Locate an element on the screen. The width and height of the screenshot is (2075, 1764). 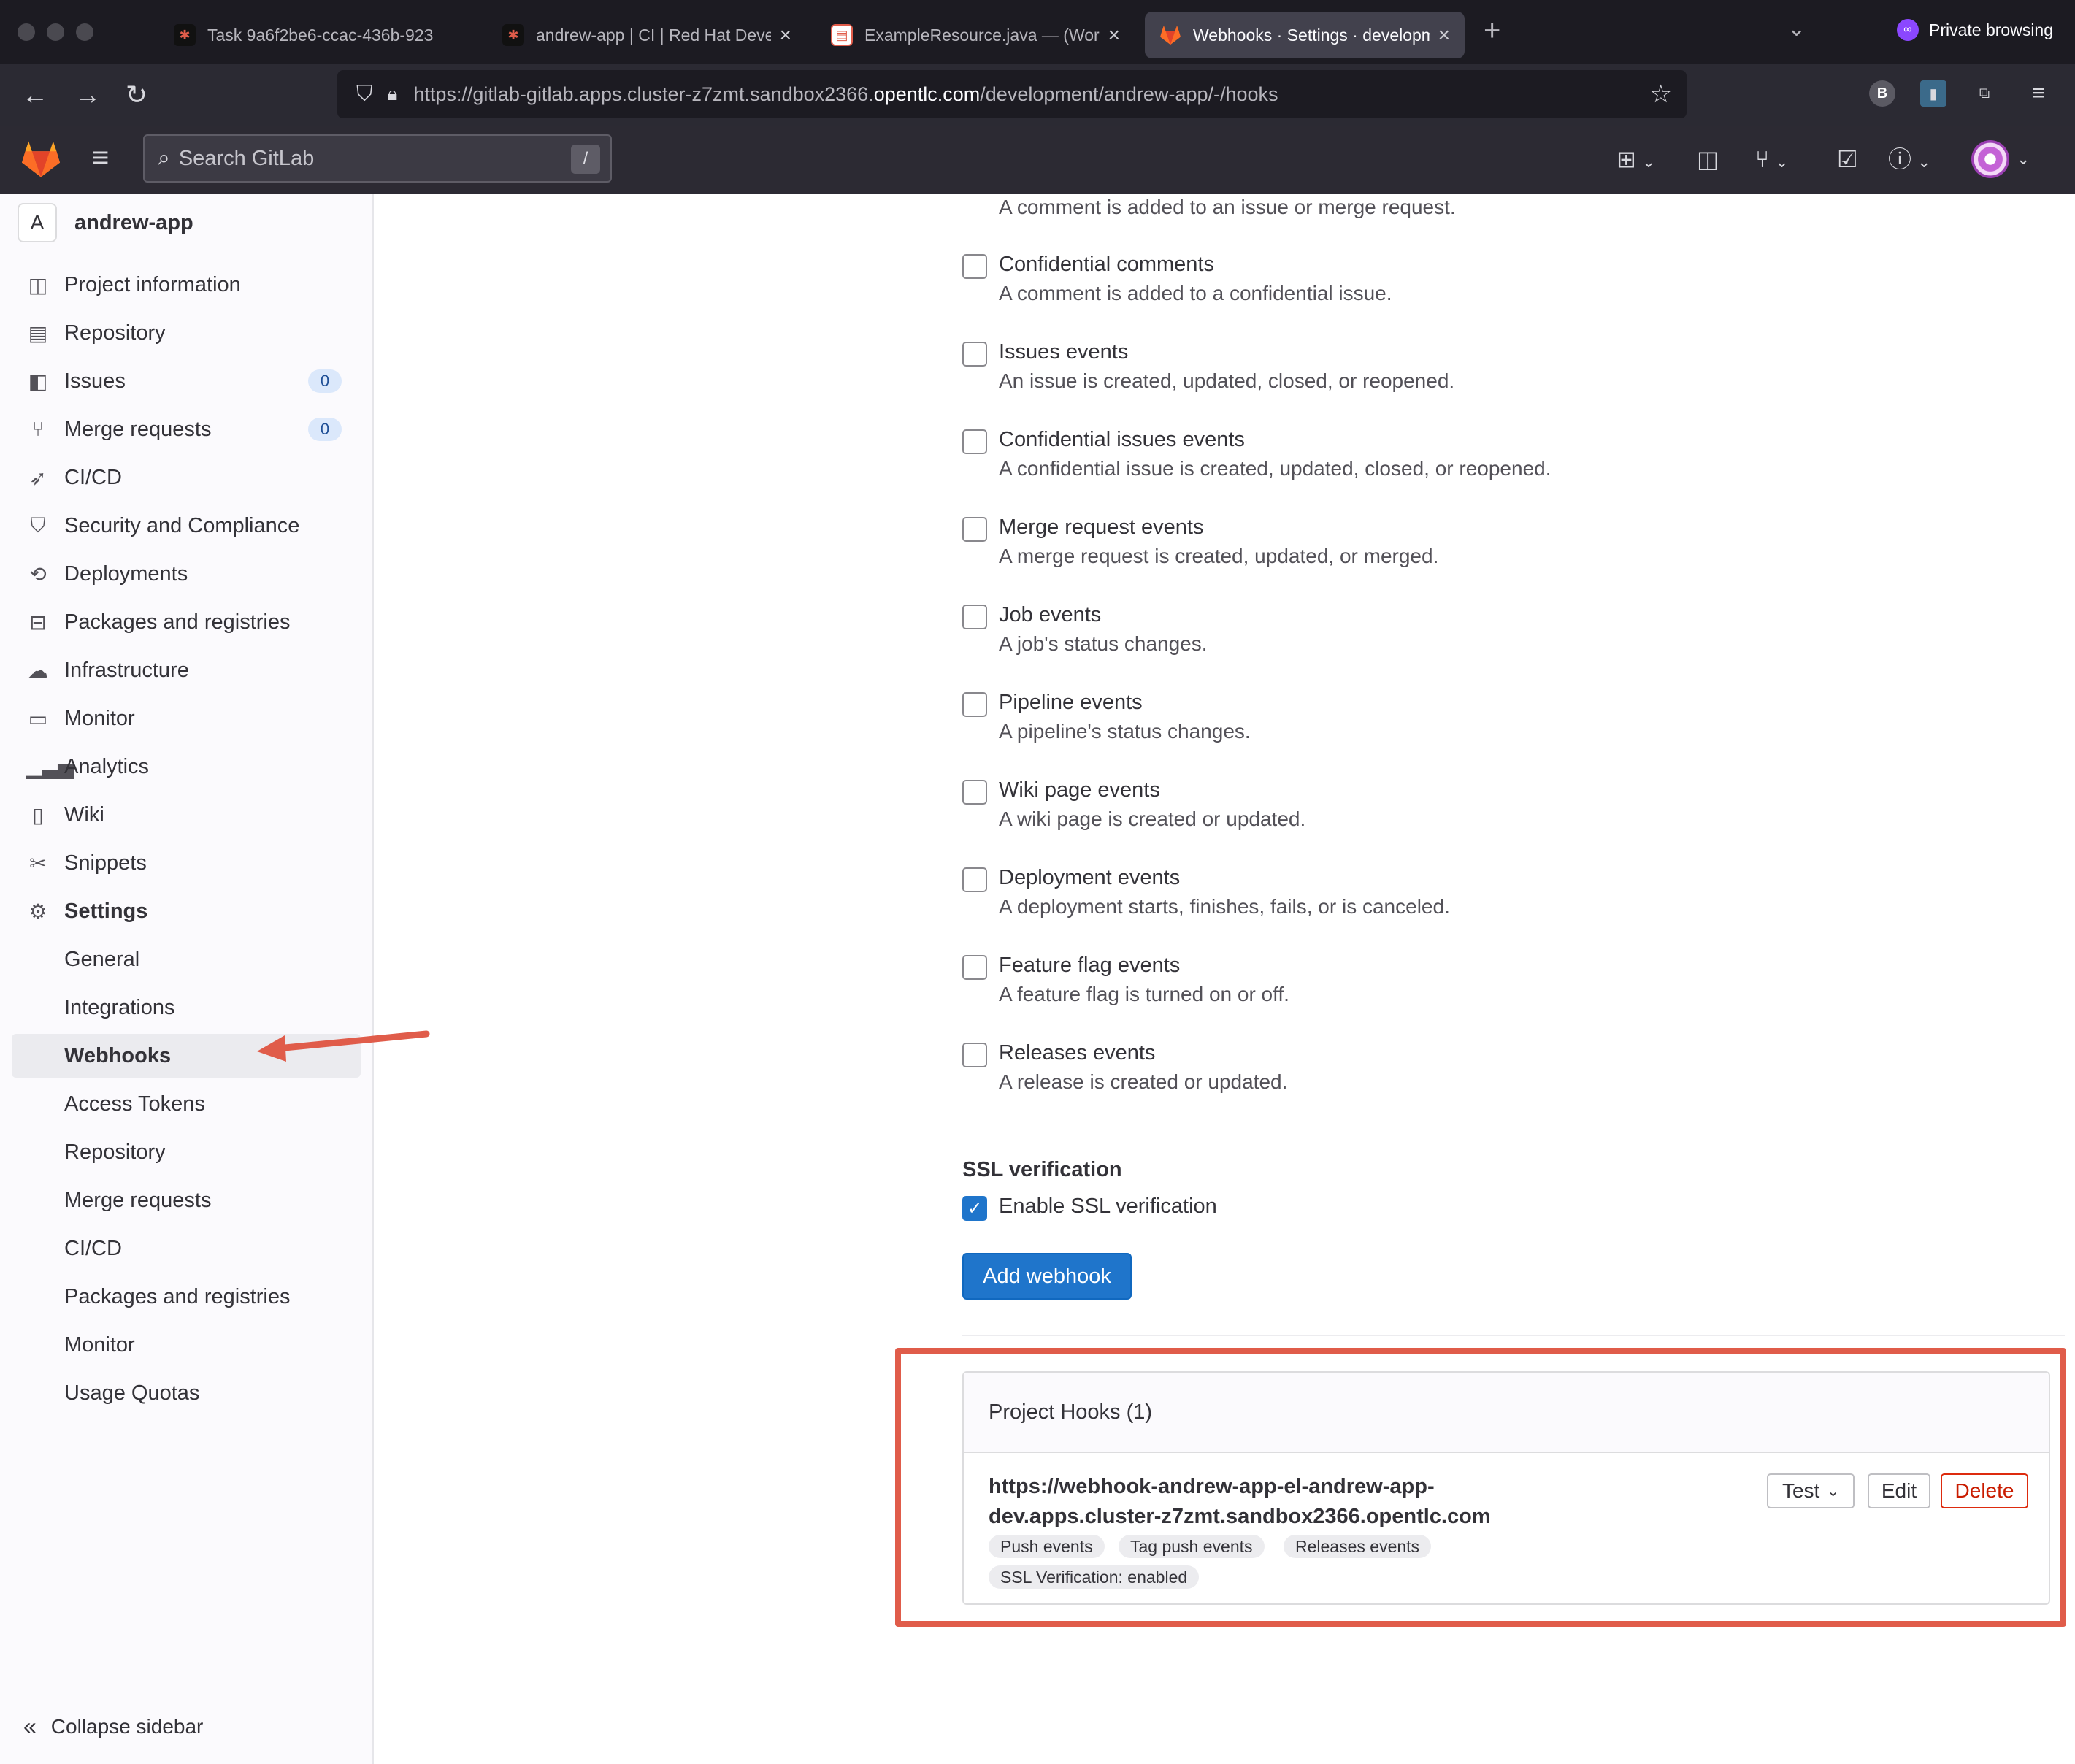
sidebar-item-infrastructure: ☁ Infrastructure is located at coordinates (186, 670).